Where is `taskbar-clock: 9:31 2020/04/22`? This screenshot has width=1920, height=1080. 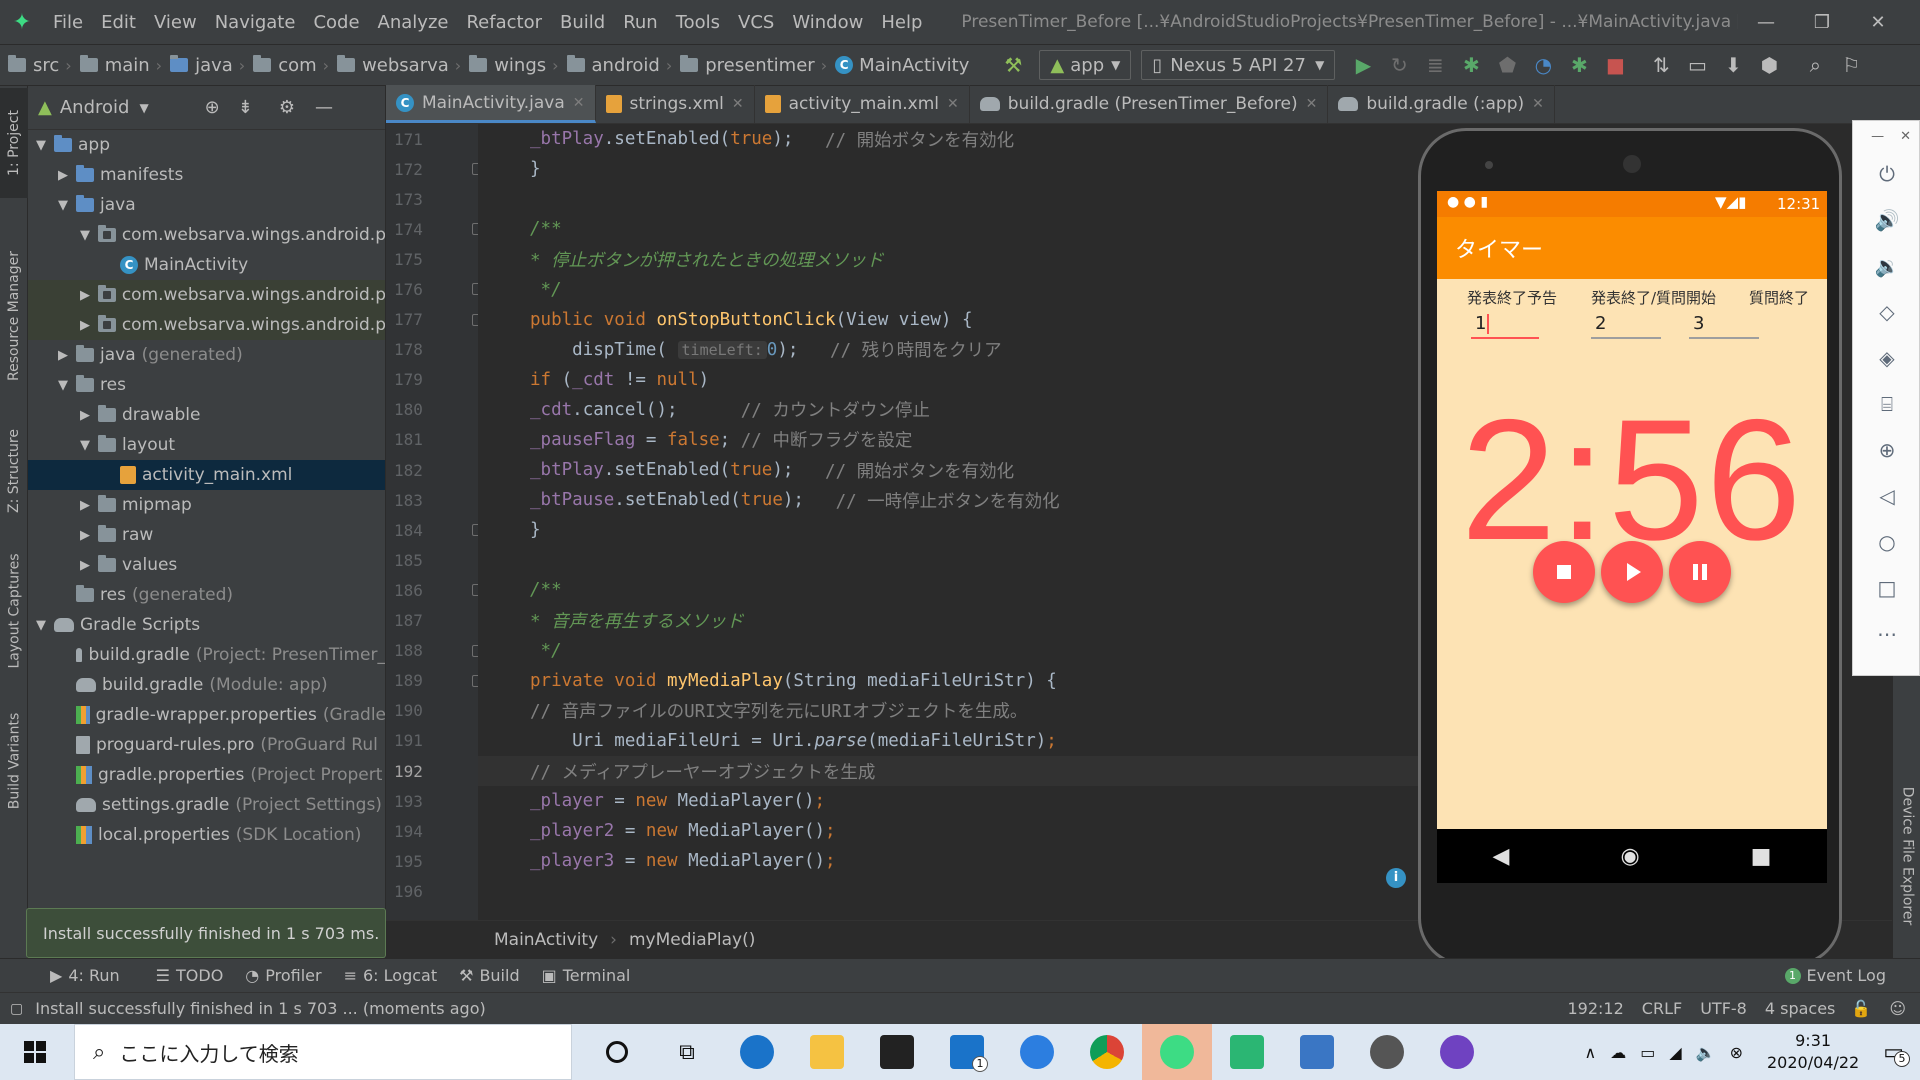 taskbar-clock: 9:31 2020/04/22 is located at coordinates (1813, 1052).